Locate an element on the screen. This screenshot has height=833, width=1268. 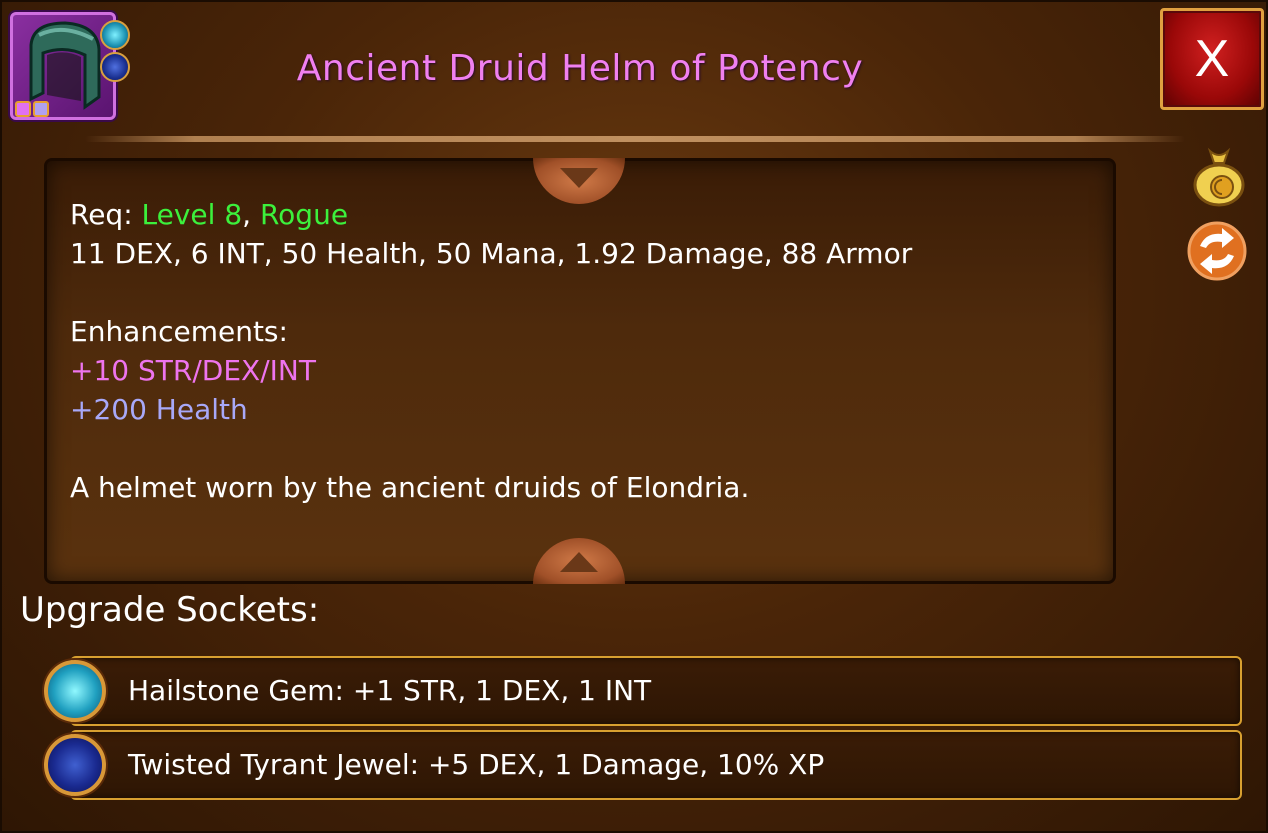
chevron-down-icon is located at coordinates (579, 178).